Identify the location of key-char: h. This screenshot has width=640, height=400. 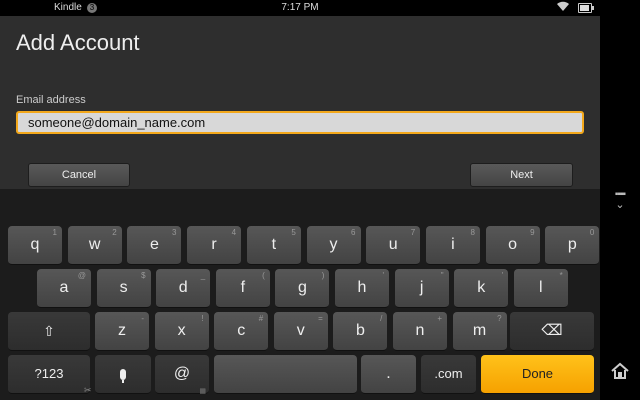
(362, 287).